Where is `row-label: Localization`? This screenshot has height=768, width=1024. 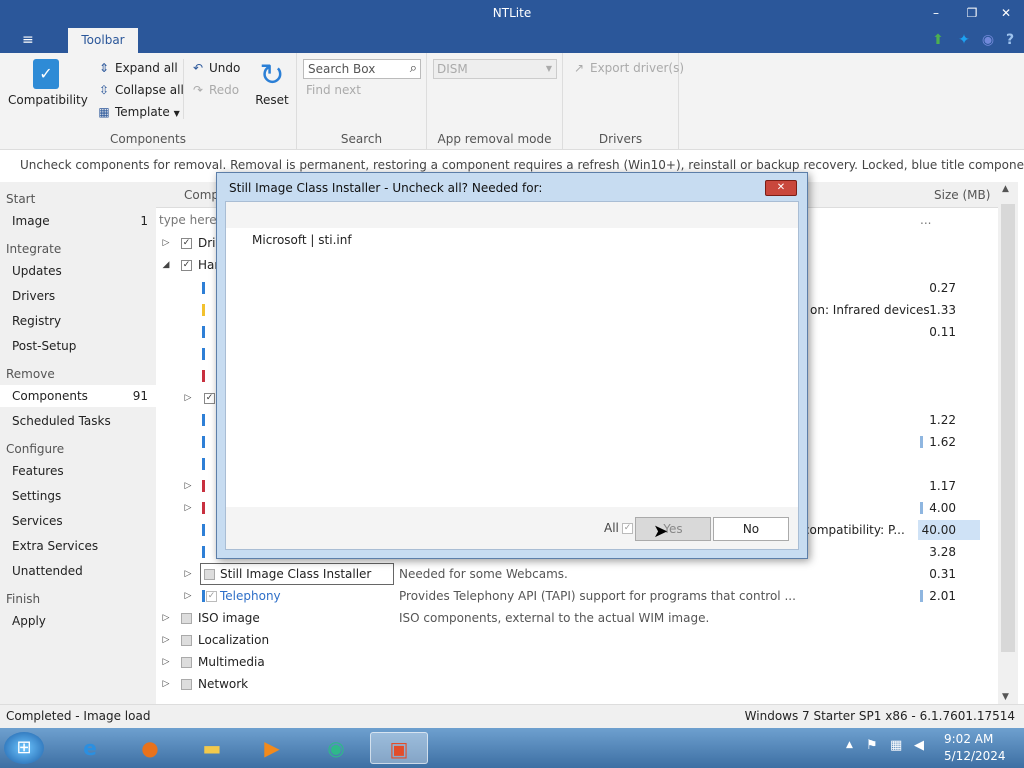 row-label: Localization is located at coordinates (234, 640).